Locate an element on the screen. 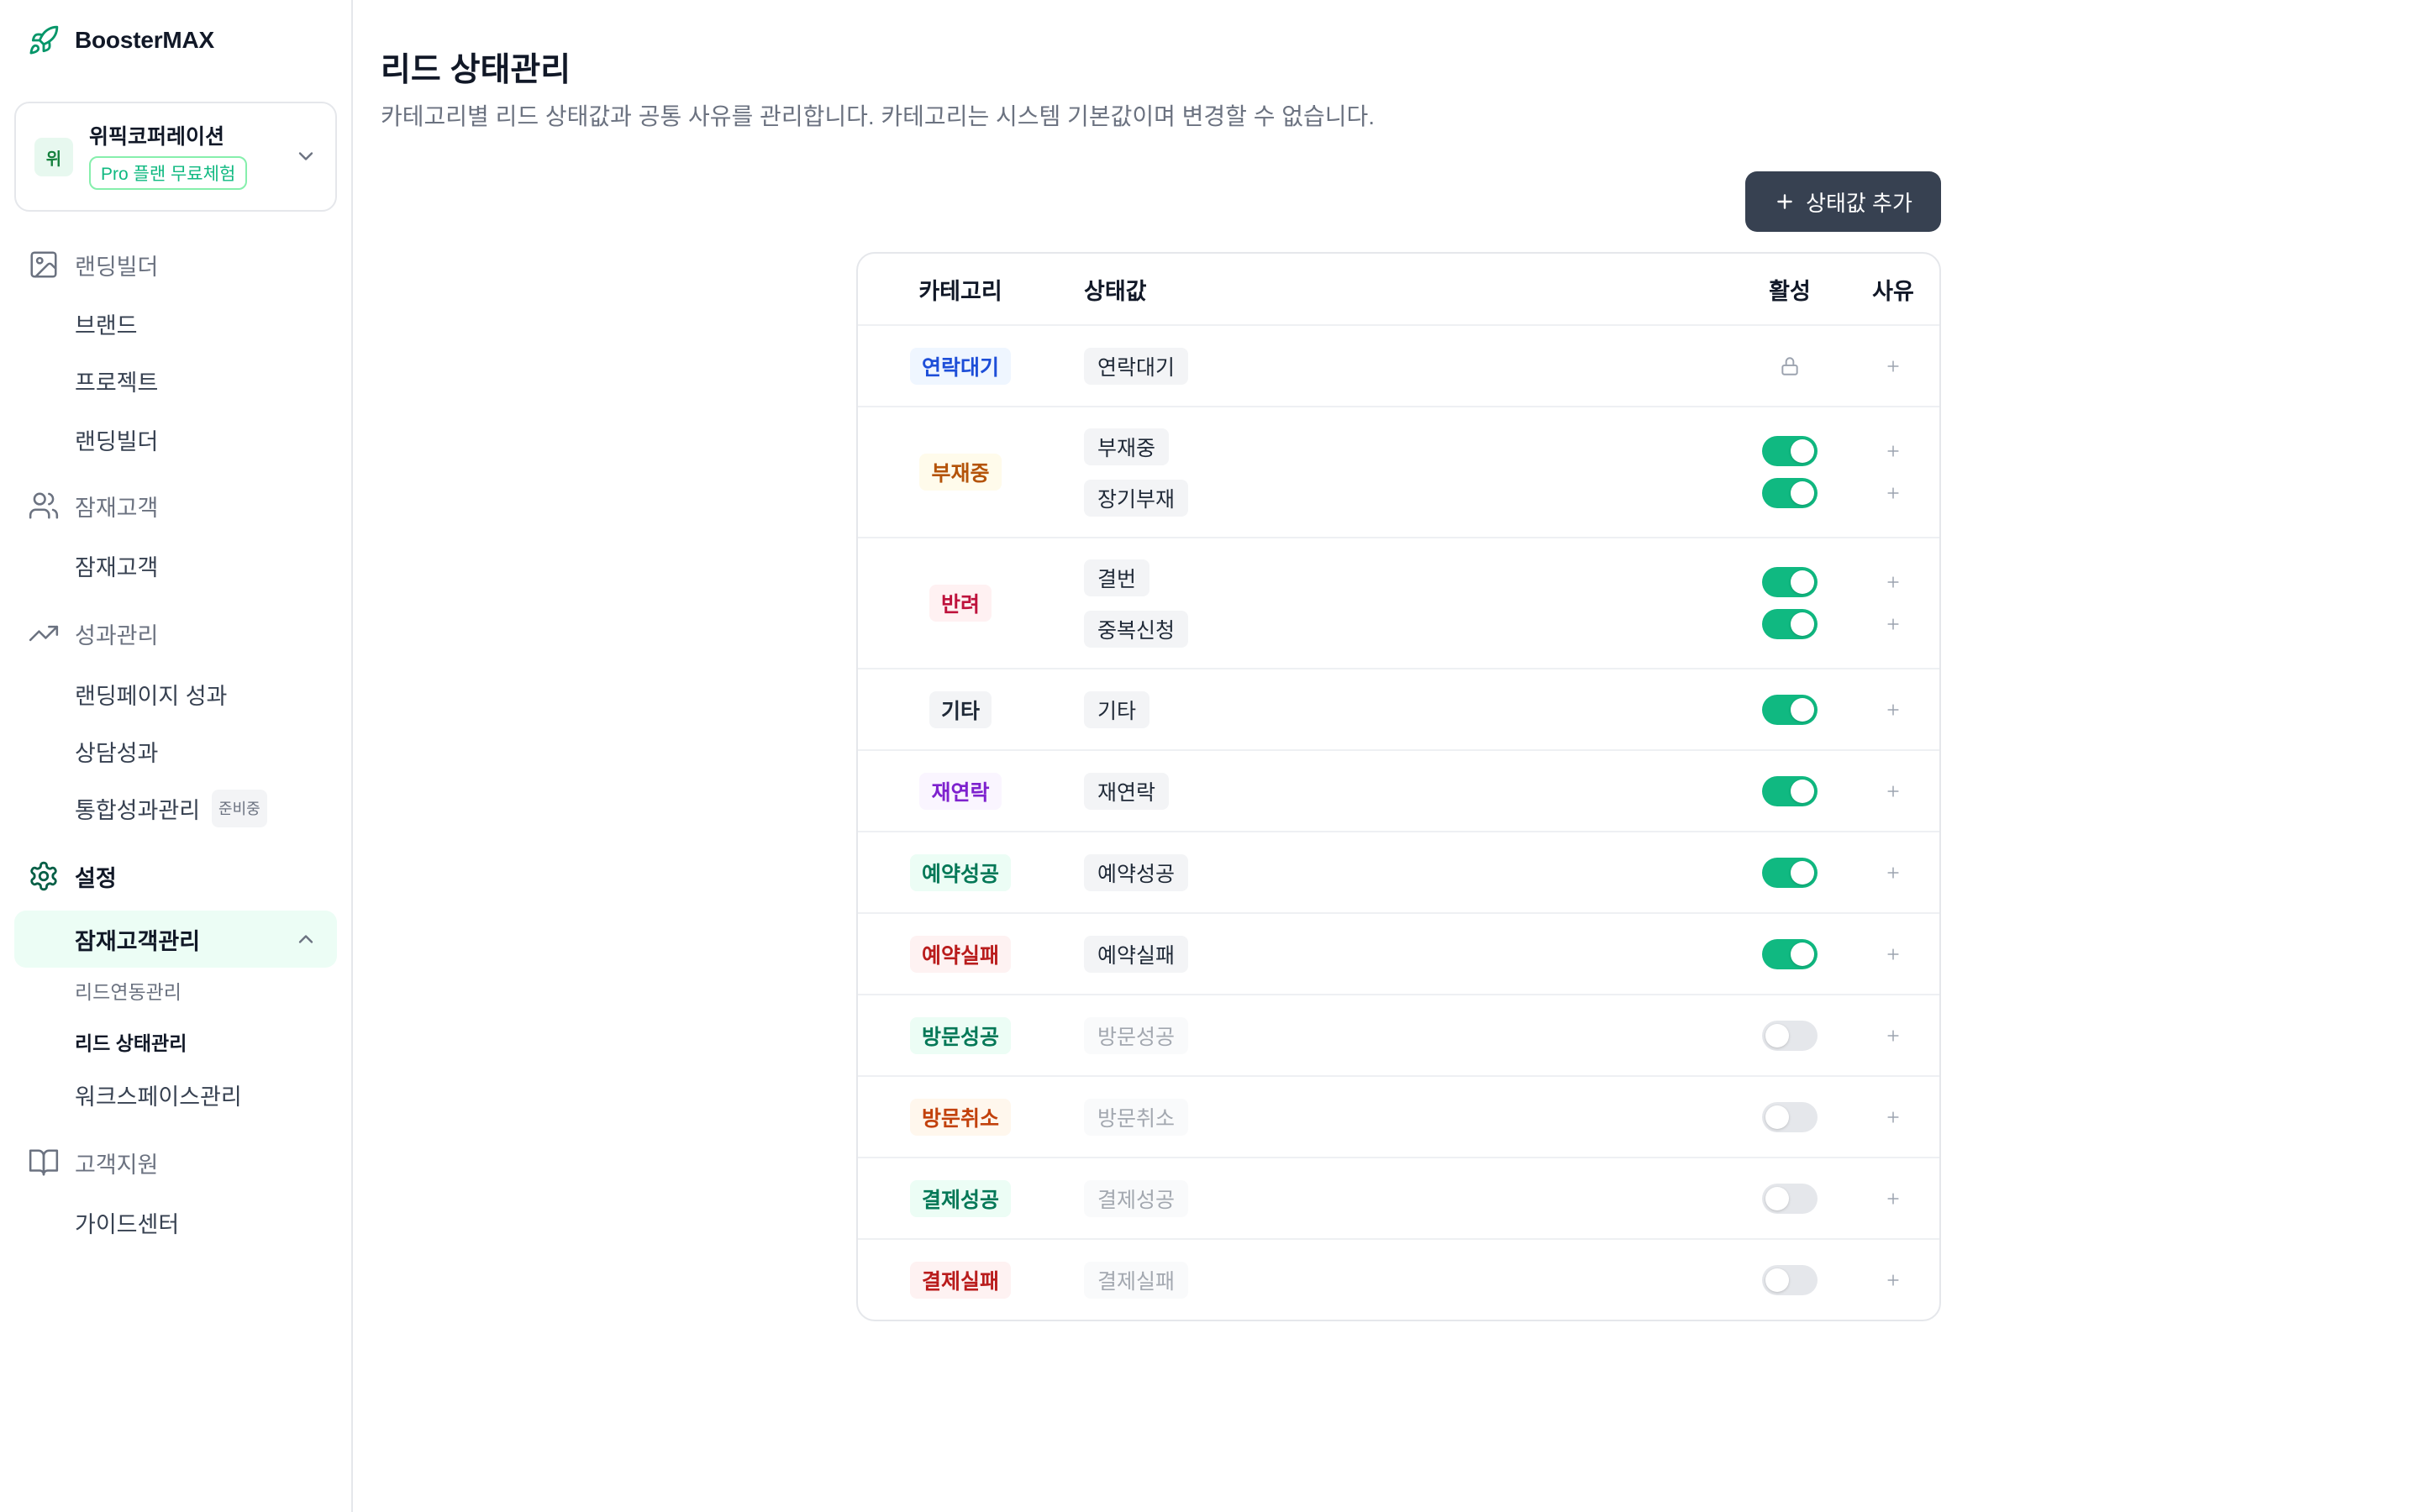 This screenshot has width=2420, height=1512. sidebar-item-label: 리드 상태관리 is located at coordinates (131, 1043).